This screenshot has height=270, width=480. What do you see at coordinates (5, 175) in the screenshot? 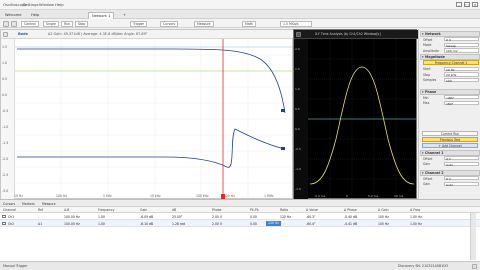
I see `y-tick: -2.5` at bounding box center [5, 175].